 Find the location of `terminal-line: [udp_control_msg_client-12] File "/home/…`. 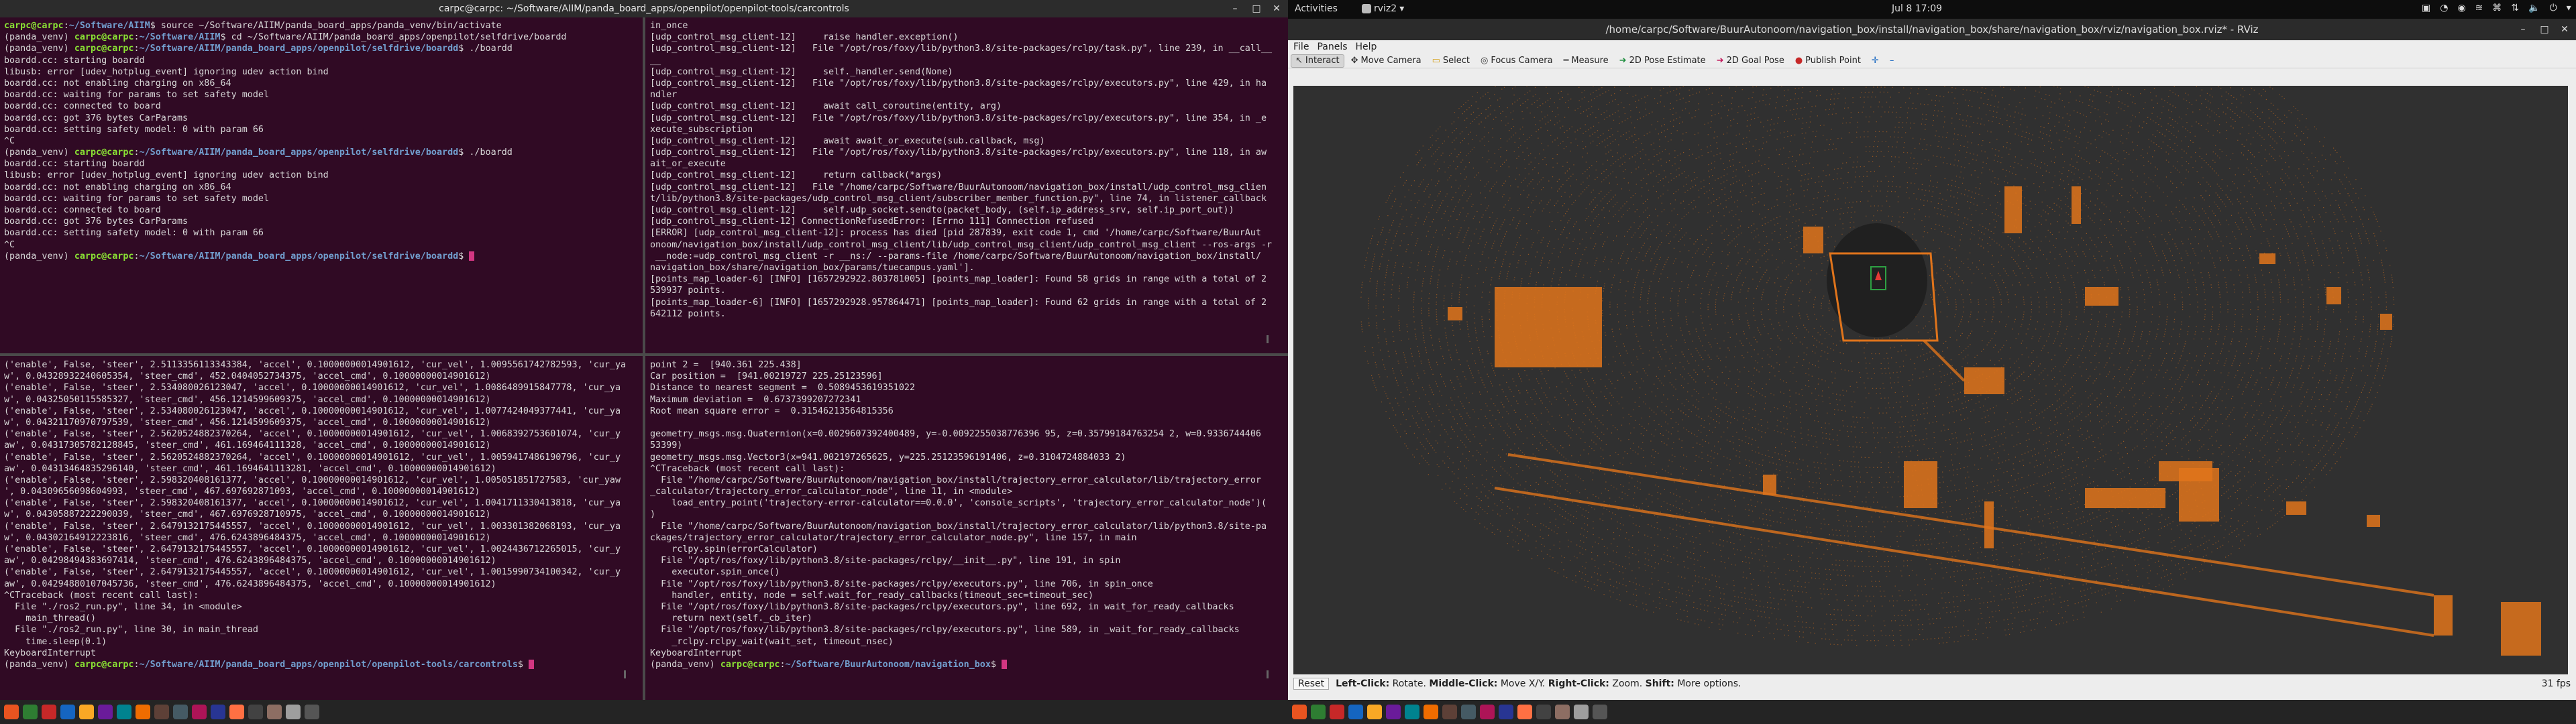

terminal-line: [udp_control_msg_client-12] File "/home/… is located at coordinates (958, 187).